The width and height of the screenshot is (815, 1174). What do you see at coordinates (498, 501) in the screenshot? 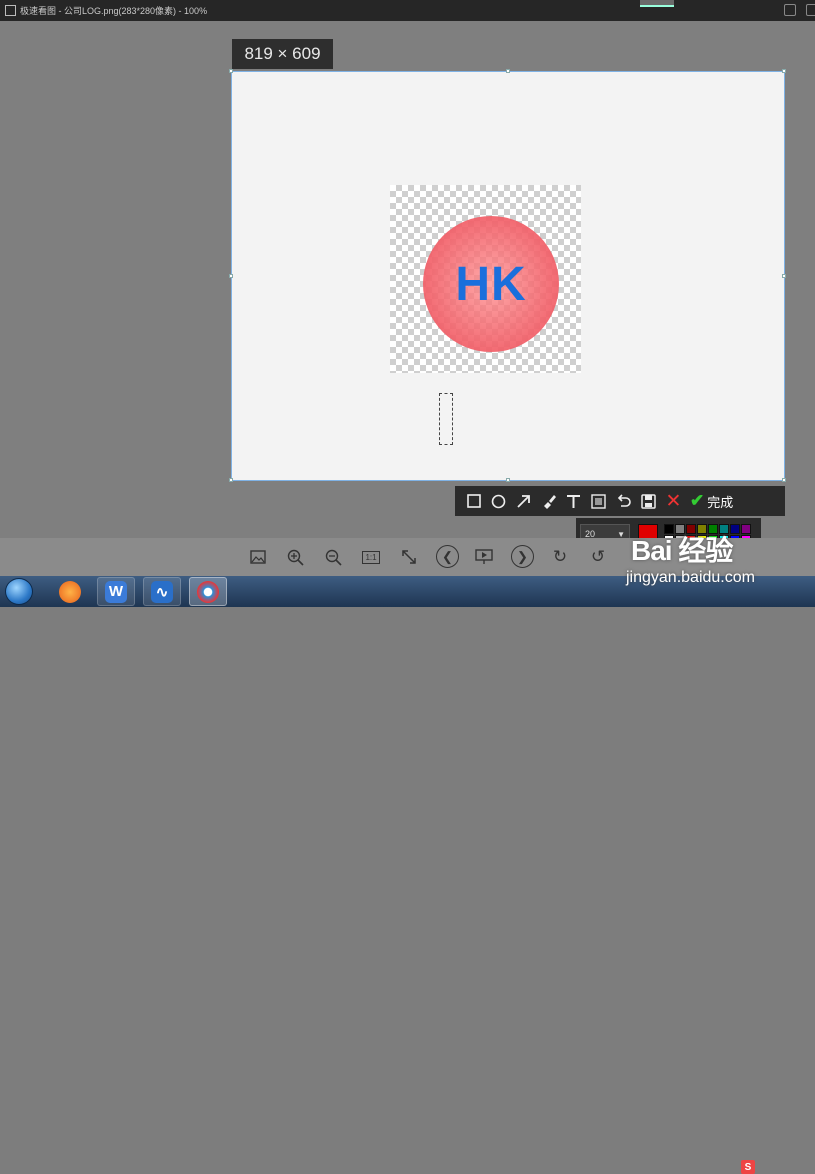
I see `ellipse-icon` at bounding box center [498, 501].